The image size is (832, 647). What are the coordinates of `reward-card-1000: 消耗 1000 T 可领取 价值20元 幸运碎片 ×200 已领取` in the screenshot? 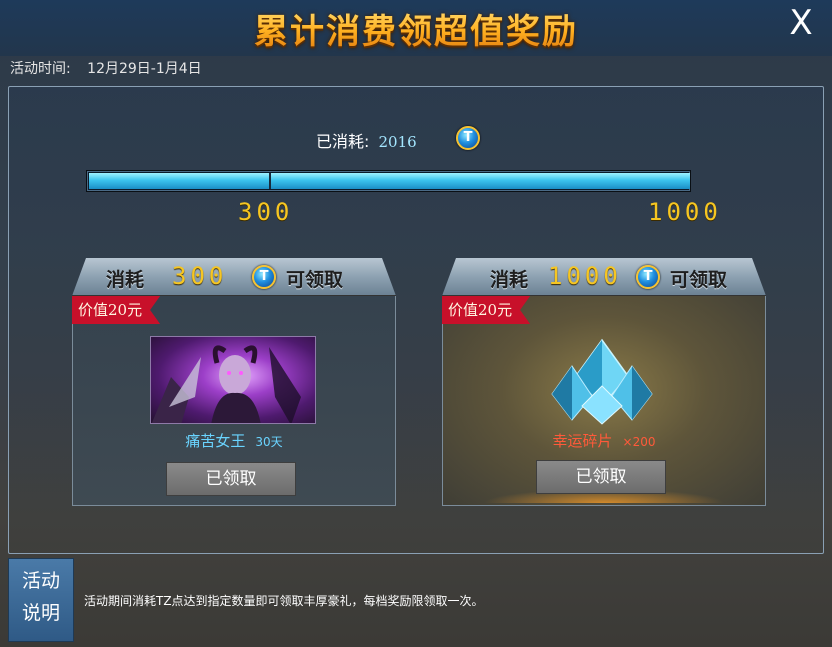 It's located at (604, 382).